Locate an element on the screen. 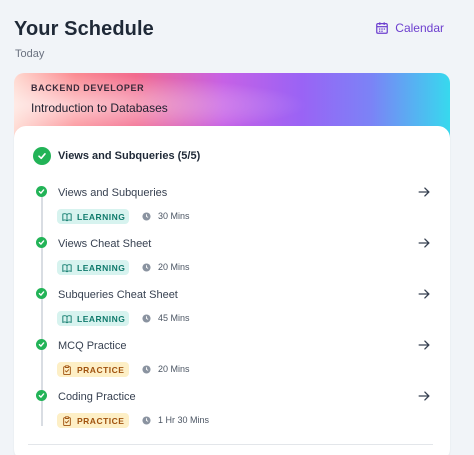 This screenshot has height=455, width=474. duration-label: 1 Hr 30 Mins is located at coordinates (184, 420).